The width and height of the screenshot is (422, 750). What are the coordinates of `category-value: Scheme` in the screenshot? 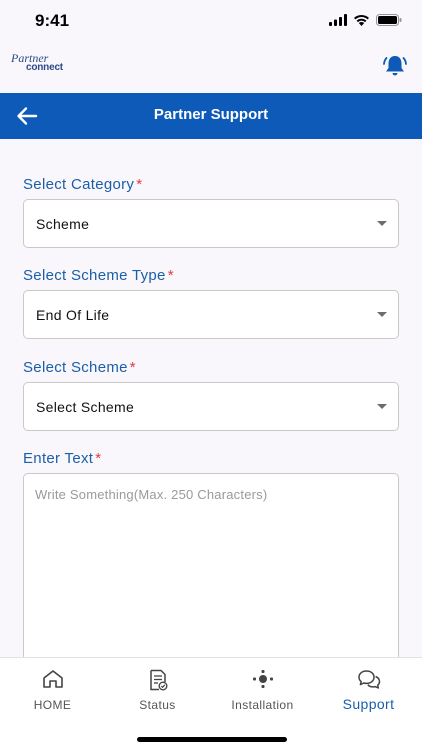 It's located at (63, 224).